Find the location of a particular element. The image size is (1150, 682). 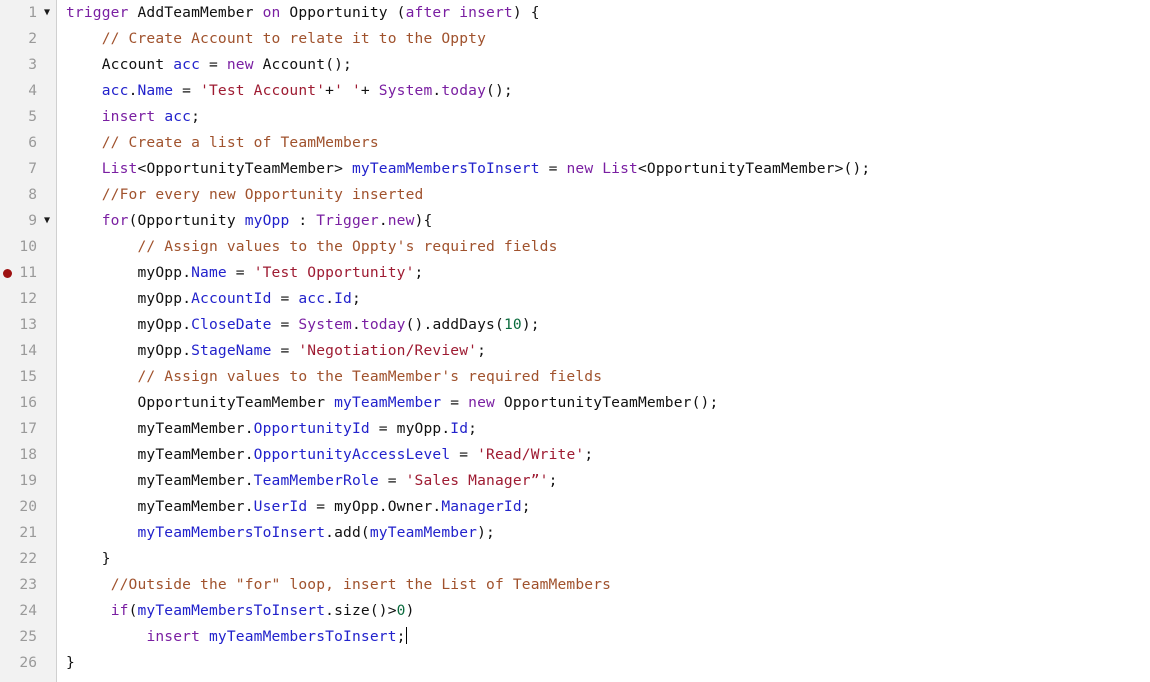

gutter-cell: 8 is located at coordinates (28, 195).